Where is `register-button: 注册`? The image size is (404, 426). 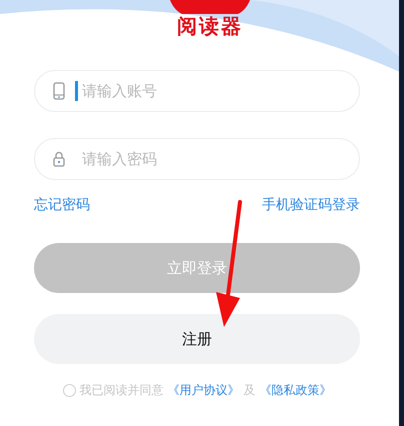 register-button: 注册 is located at coordinates (197, 339).